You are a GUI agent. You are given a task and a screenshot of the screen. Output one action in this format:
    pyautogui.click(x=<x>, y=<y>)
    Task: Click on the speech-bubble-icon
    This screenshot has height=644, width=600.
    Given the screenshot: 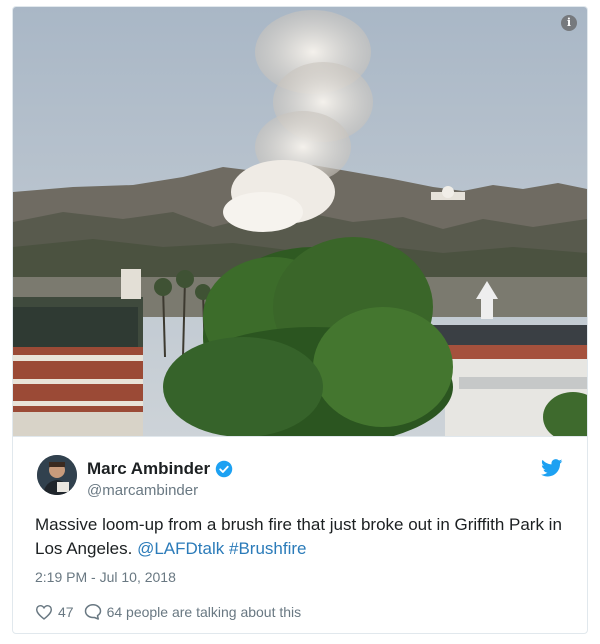 What is the action you would take?
    pyautogui.click(x=92, y=612)
    